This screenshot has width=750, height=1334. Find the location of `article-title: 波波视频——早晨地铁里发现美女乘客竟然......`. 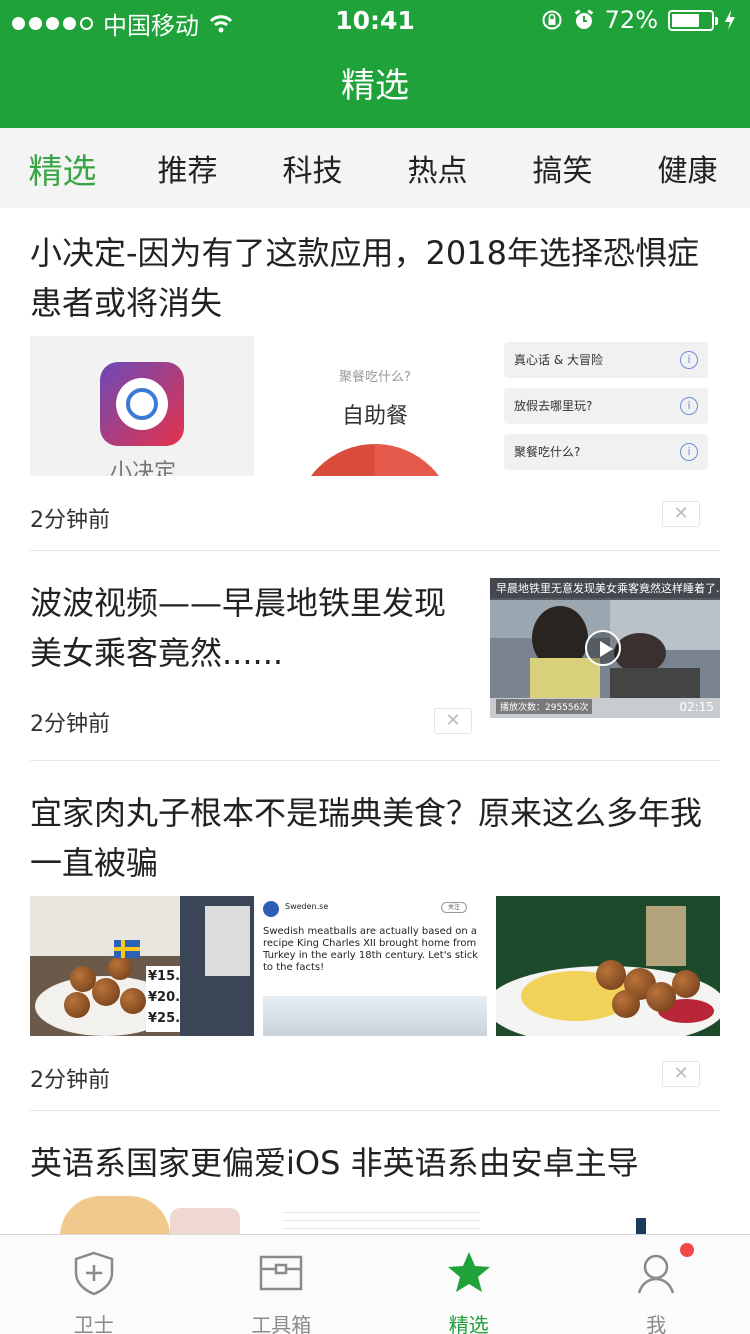

article-title: 波波视频——早晨地铁里发现美女乘客竟然...... is located at coordinates (240, 628).